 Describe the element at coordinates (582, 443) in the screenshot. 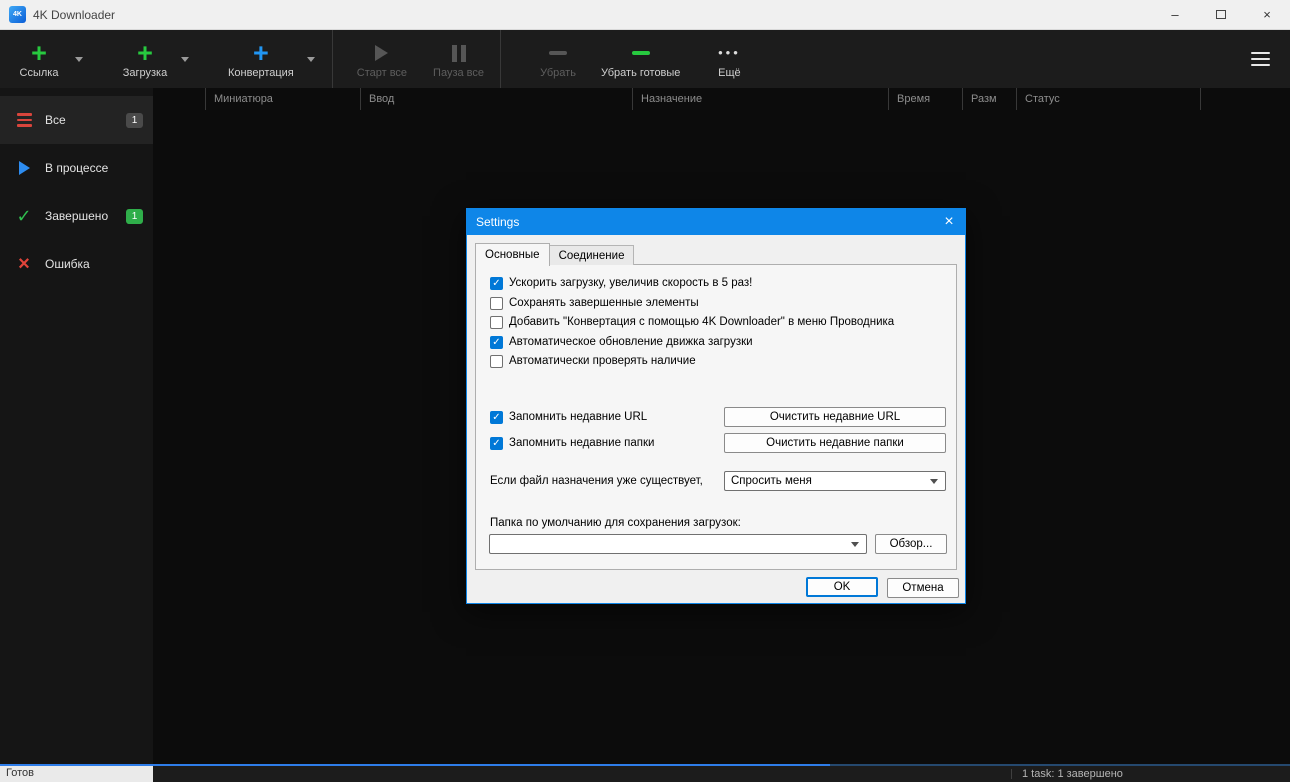

I see `checkbox-label: Запомнить недавние папки` at that location.